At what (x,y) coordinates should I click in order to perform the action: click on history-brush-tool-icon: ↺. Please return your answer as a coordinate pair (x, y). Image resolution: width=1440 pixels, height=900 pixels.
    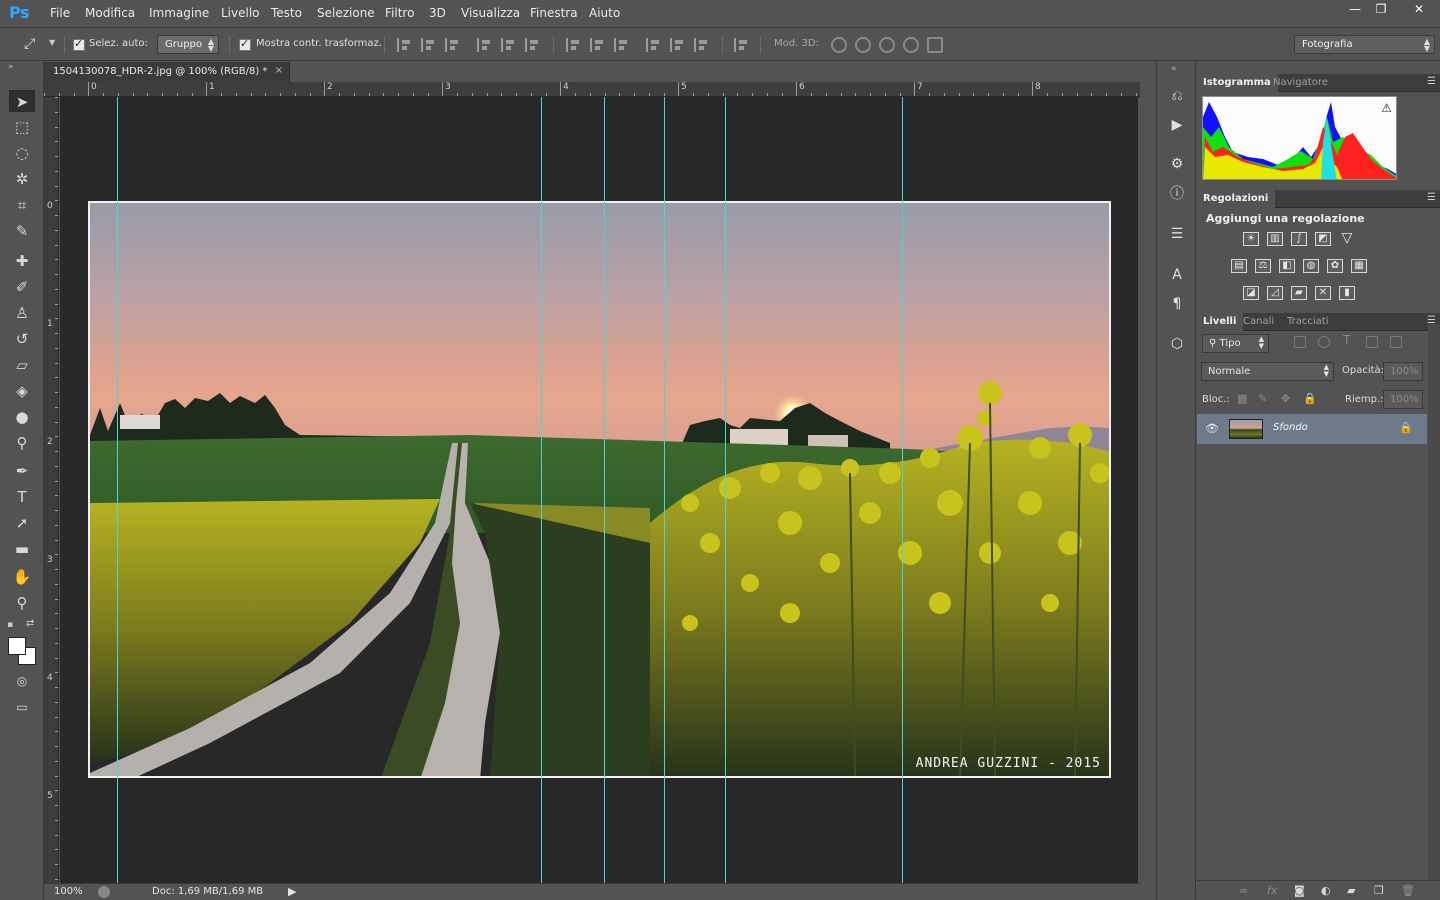
    Looking at the image, I should click on (22, 339).